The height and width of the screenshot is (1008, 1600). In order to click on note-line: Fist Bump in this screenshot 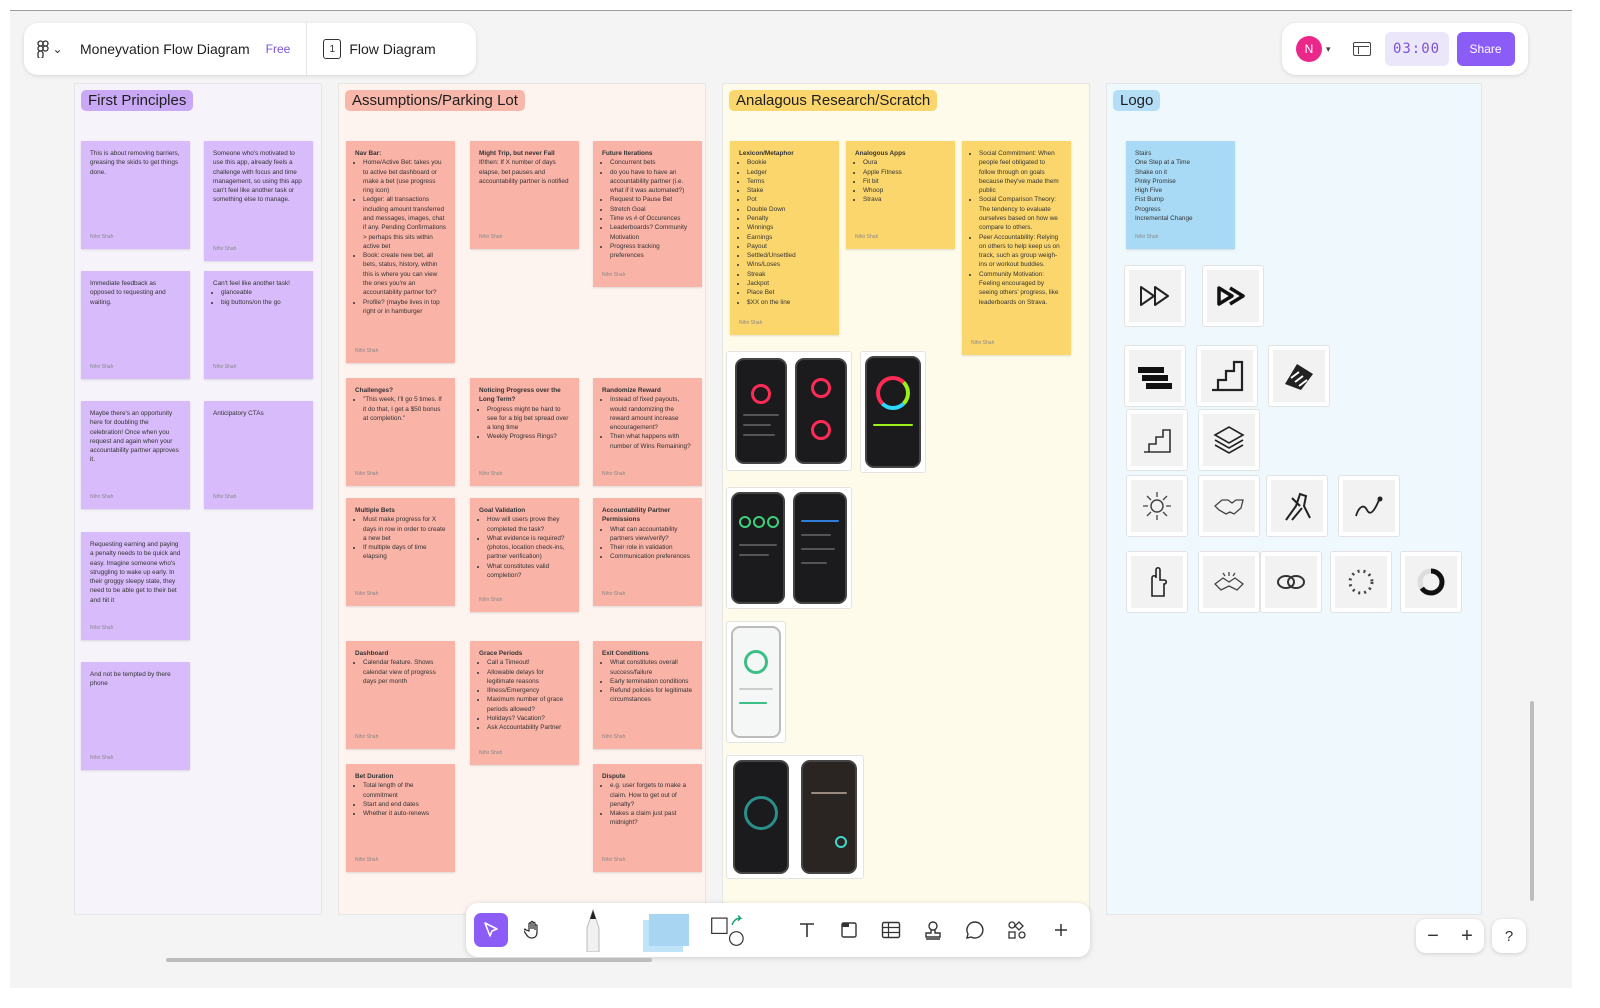, I will do `click(1149, 200)`.